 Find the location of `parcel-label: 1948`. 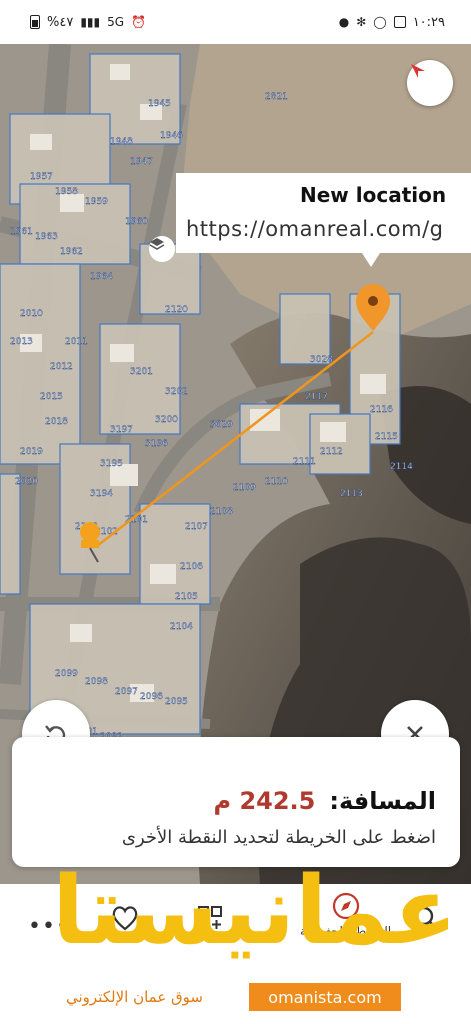

parcel-label: 1948 is located at coordinates (121, 142).